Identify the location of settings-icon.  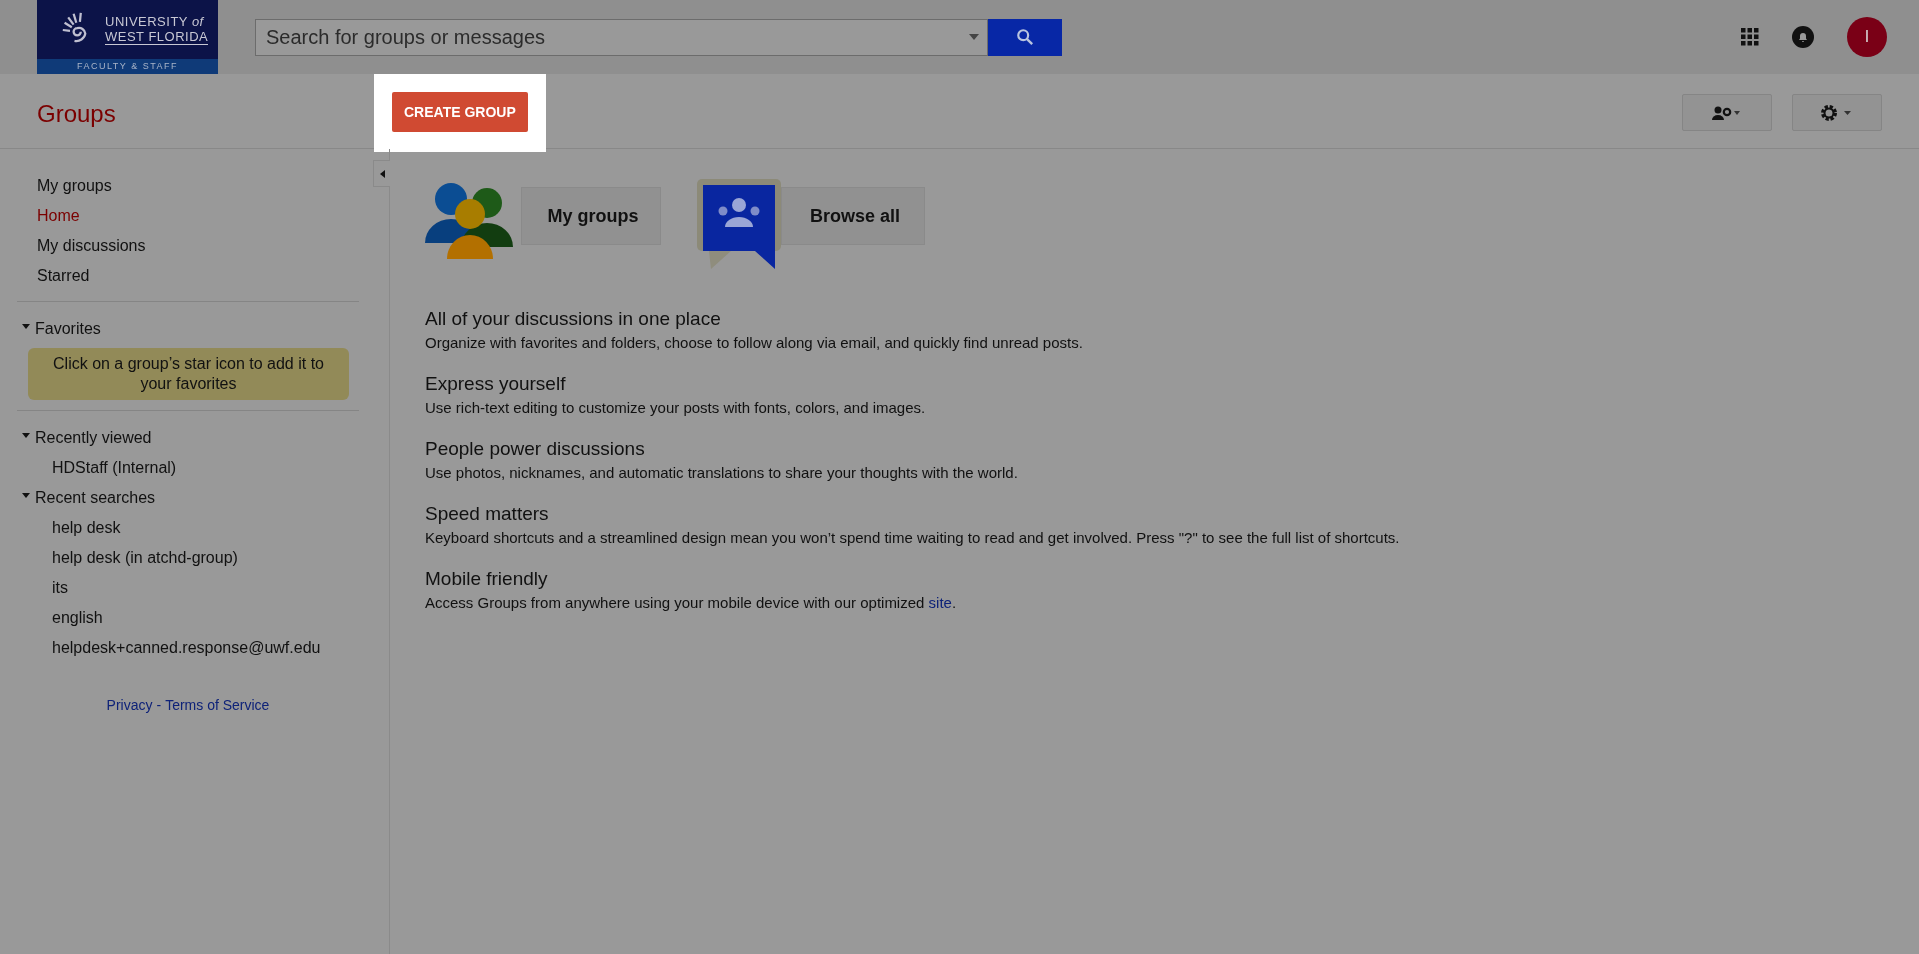
(1837, 112).